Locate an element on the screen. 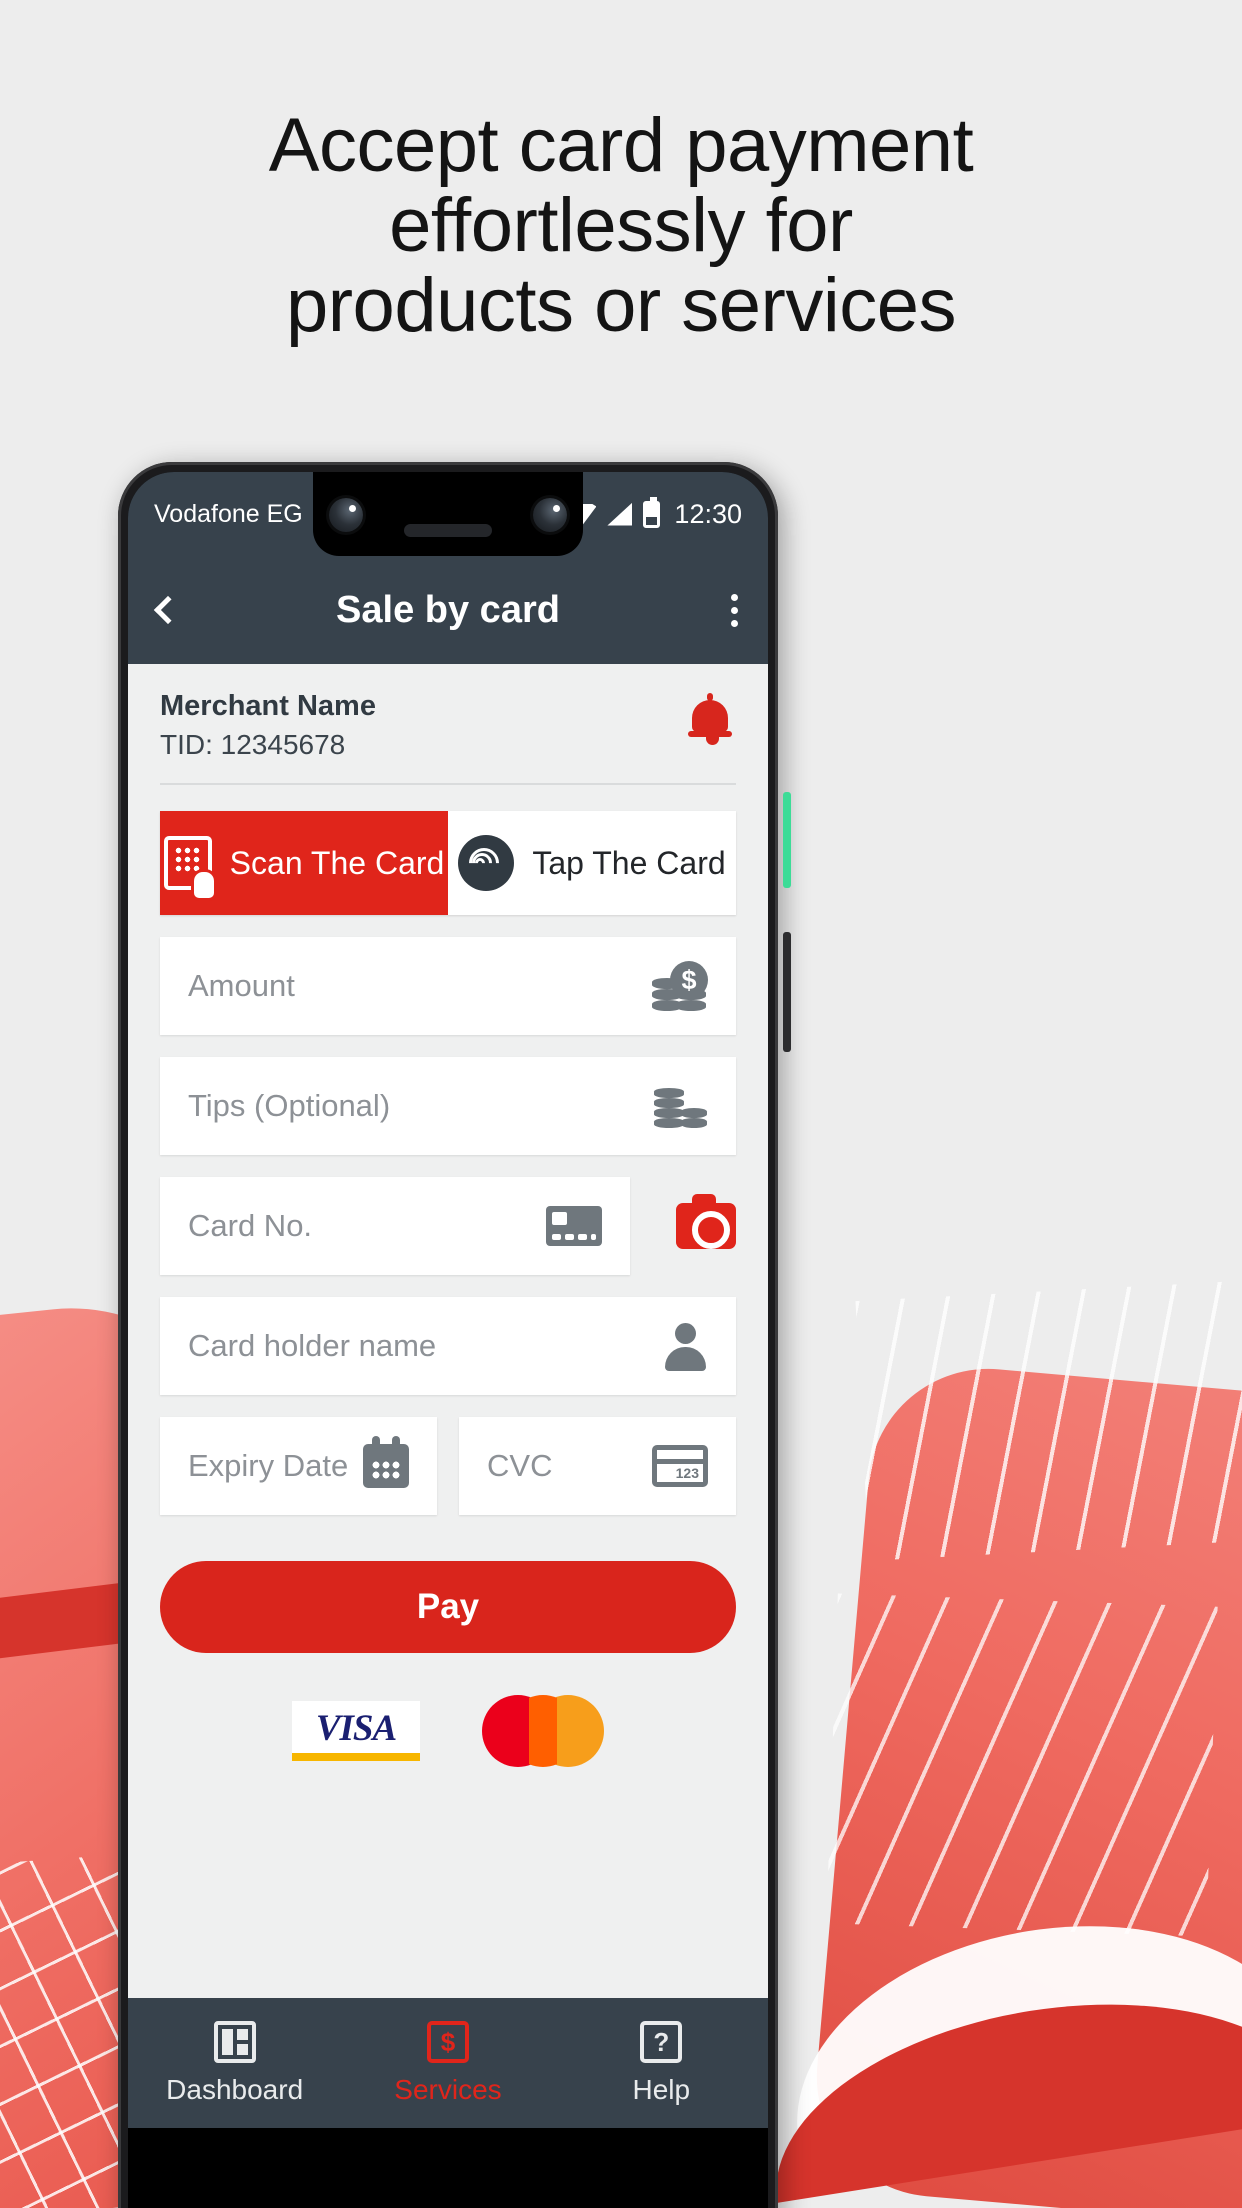 This screenshot has width=1242, height=2208. cvc-icon-digits: 123 is located at coordinates (680, 1473).